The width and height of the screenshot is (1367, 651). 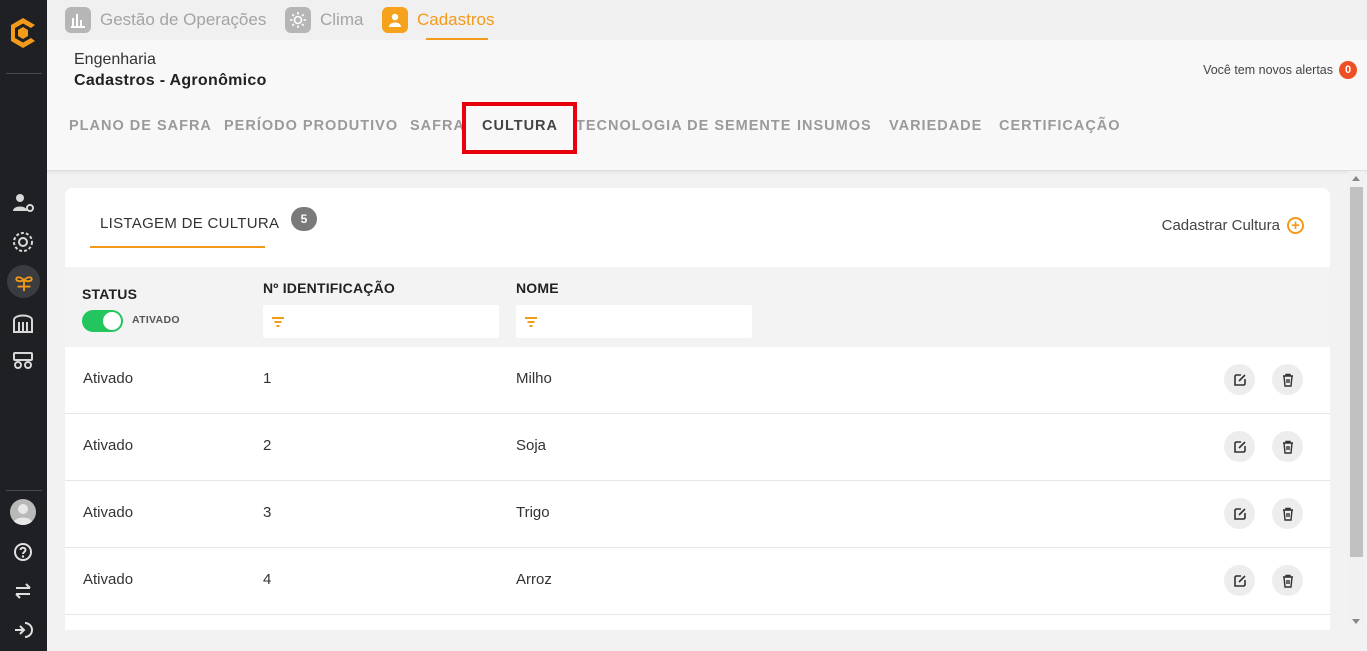 I want to click on tab-safra: SAFRA, so click(x=437, y=126).